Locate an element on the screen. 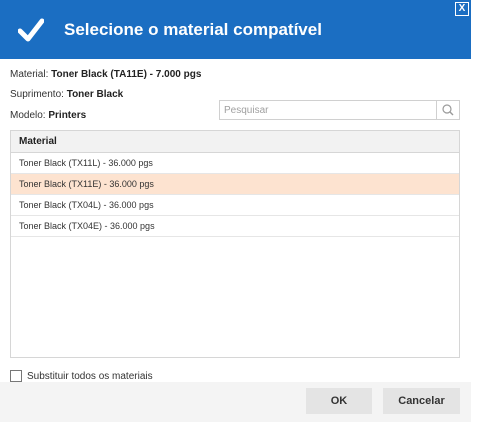 The image size is (479, 422). table-row: Toner Black (TX04L) - 36.000 pgs is located at coordinates (235, 205).